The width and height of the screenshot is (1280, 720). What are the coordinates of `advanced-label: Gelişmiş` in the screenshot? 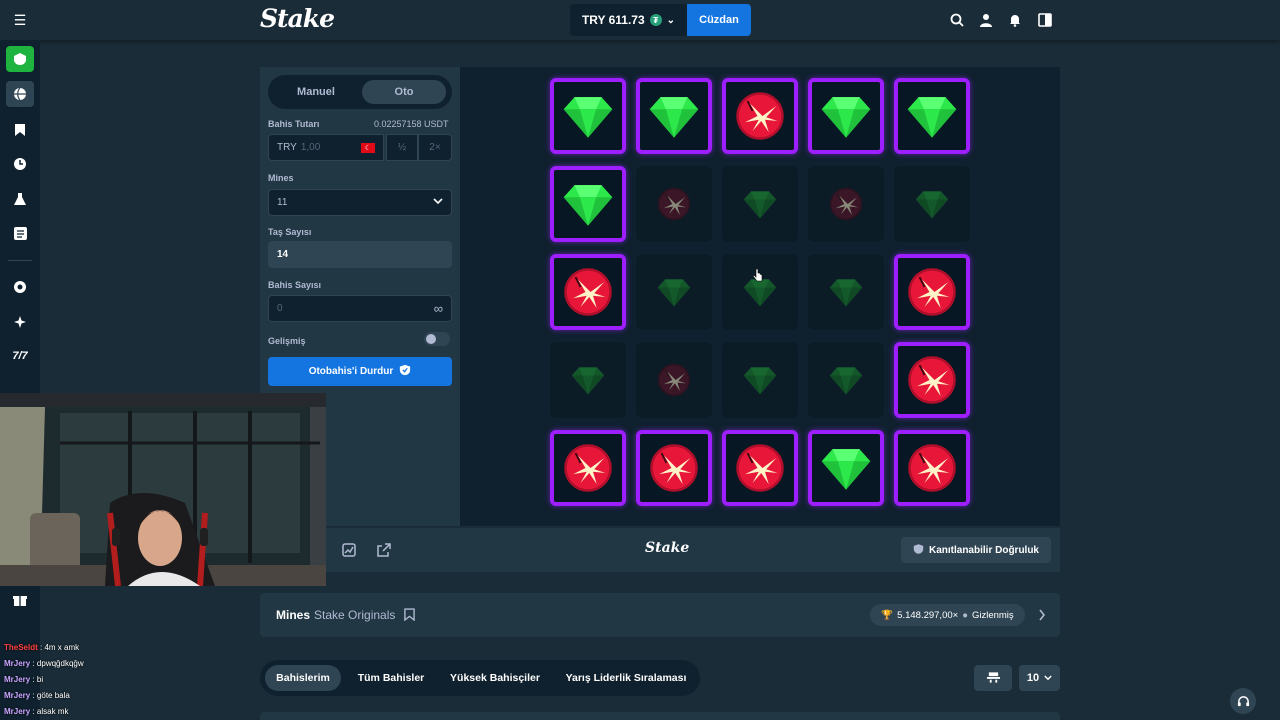 It's located at (287, 341).